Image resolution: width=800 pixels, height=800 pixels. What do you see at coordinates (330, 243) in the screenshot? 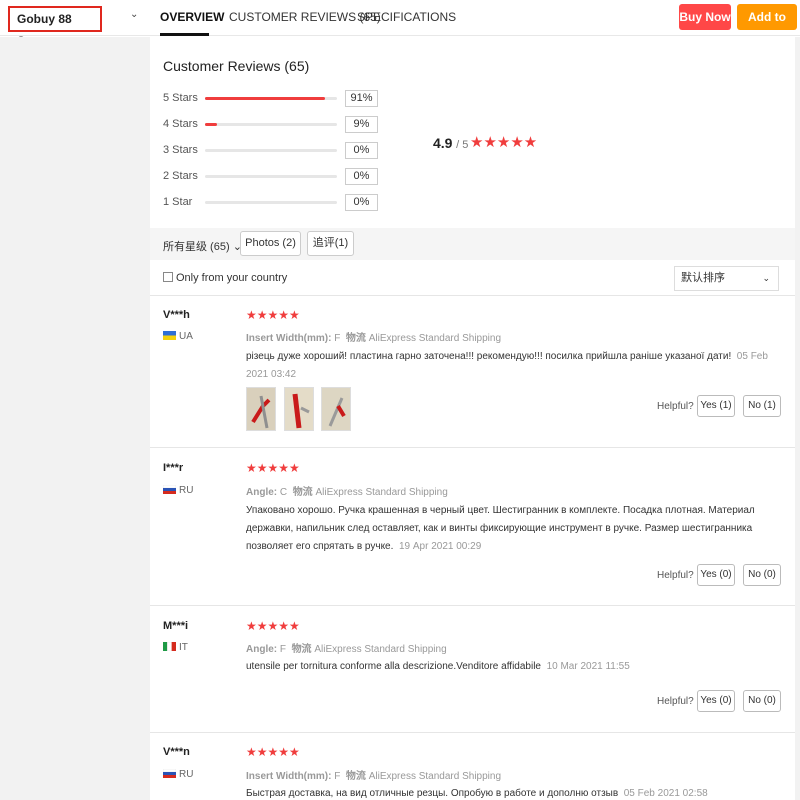
I see `followup-filter-button: 追评(1)` at bounding box center [330, 243].